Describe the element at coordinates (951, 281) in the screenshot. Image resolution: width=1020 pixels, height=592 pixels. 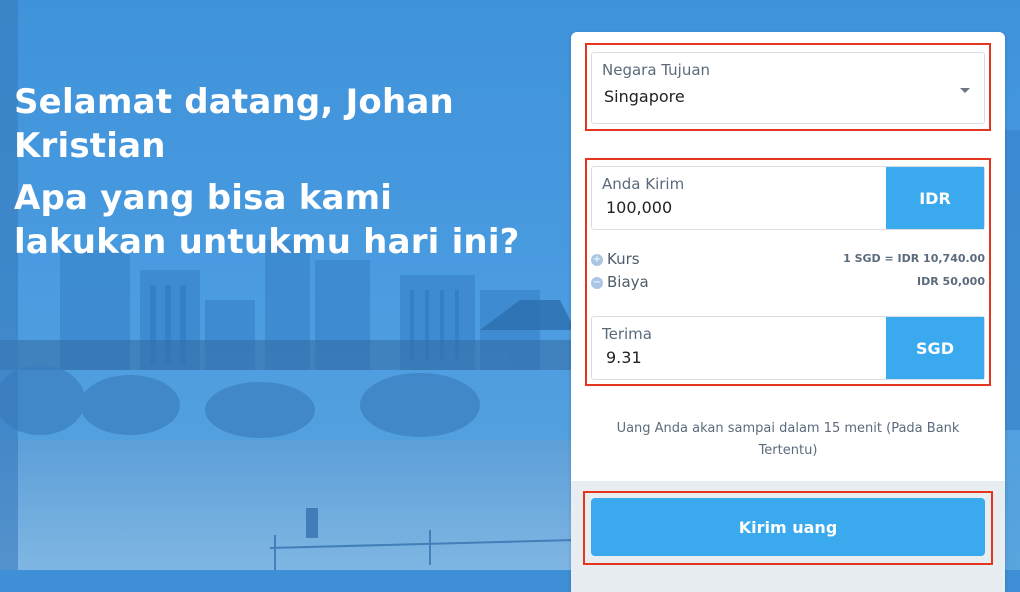
I see `fee-value: IDR 50,000` at that location.